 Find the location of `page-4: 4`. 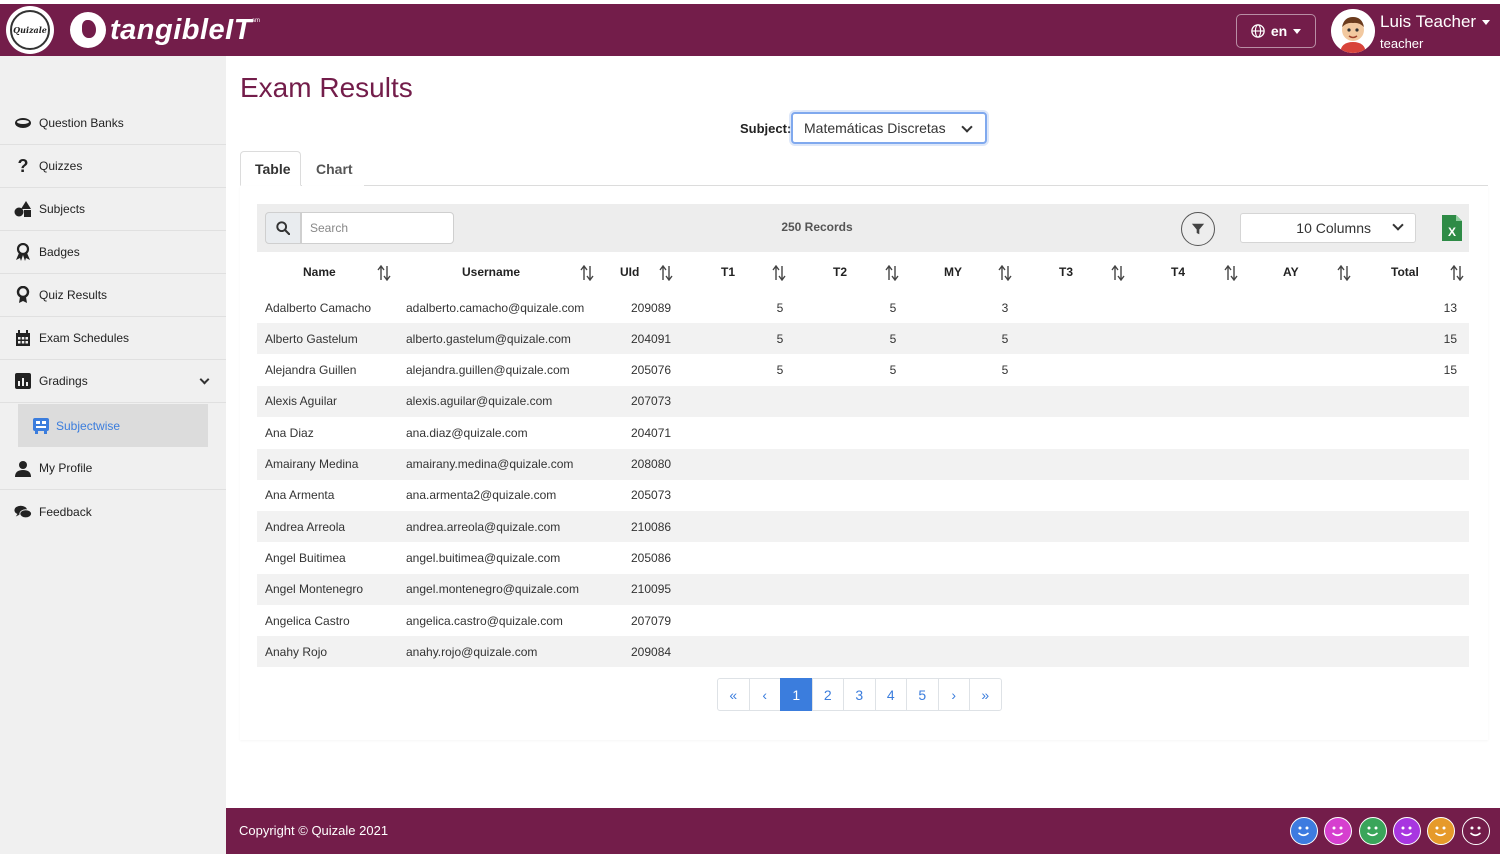

page-4: 4 is located at coordinates (890, 694).